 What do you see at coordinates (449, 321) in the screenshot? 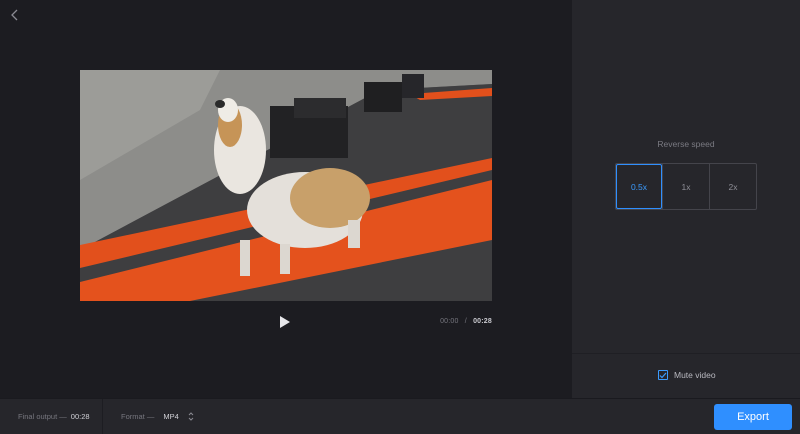
I see `current-time: 00:00` at bounding box center [449, 321].